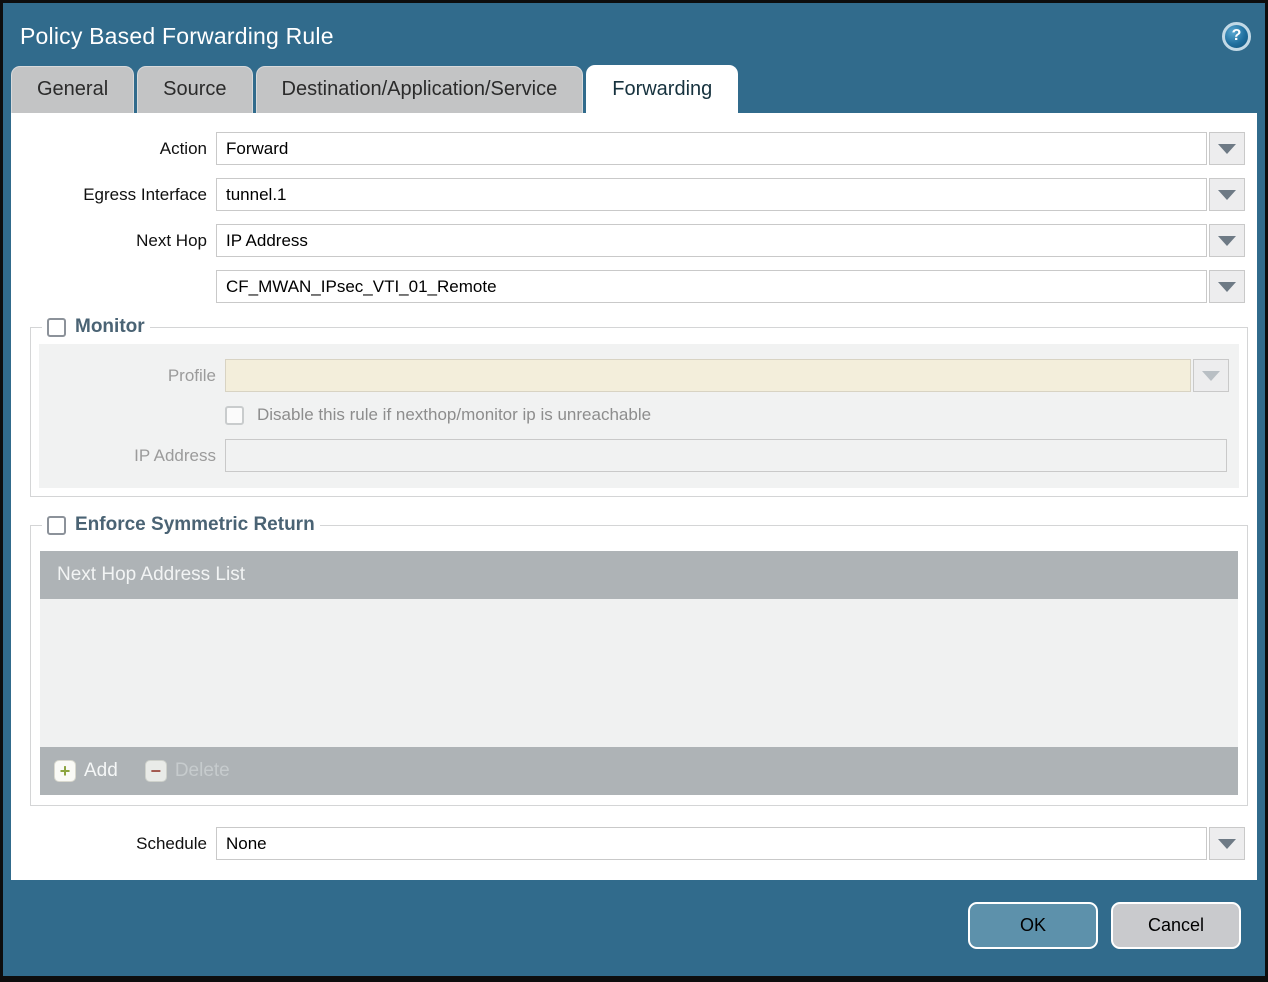 This screenshot has width=1268, height=982. I want to click on action-dropdown-button, so click(1227, 148).